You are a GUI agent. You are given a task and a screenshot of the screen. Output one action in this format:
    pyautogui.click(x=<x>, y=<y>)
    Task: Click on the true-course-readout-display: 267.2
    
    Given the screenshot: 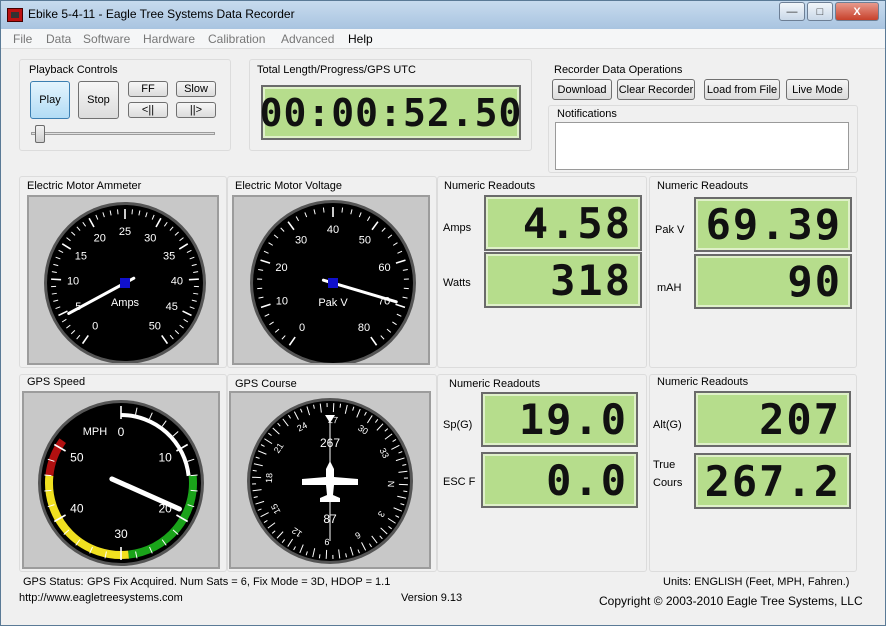 What is the action you would take?
    pyautogui.click(x=772, y=481)
    